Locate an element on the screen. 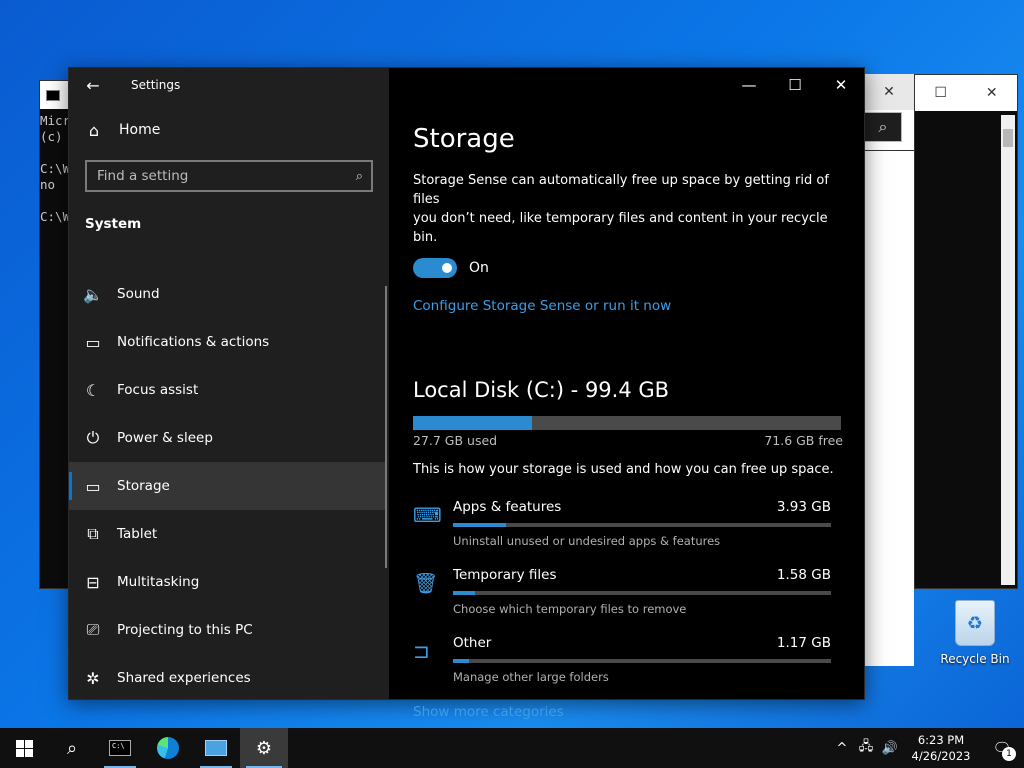  category-description: Manage other large folders is located at coordinates (531, 677).